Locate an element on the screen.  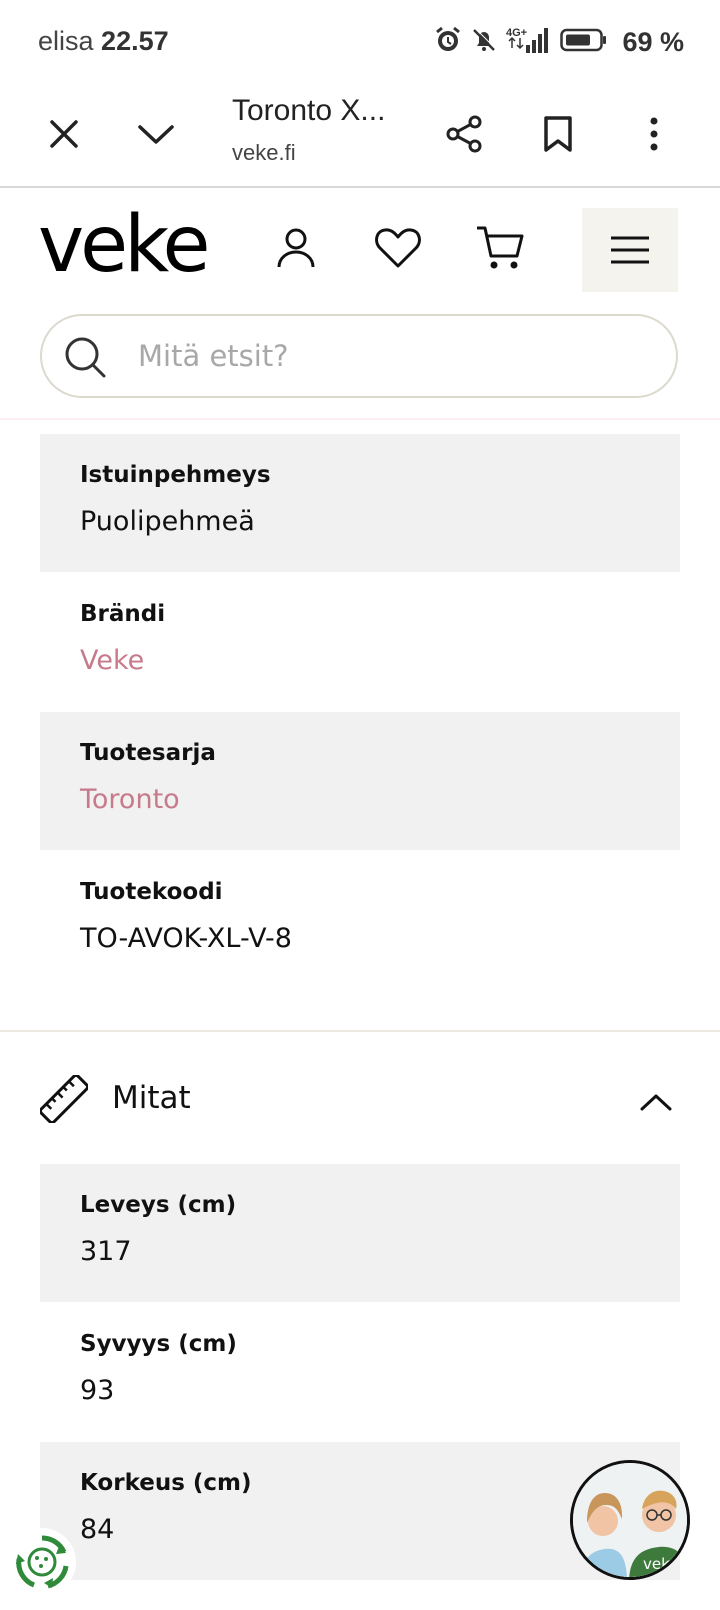
more-options-button is located at coordinates (654, 134).